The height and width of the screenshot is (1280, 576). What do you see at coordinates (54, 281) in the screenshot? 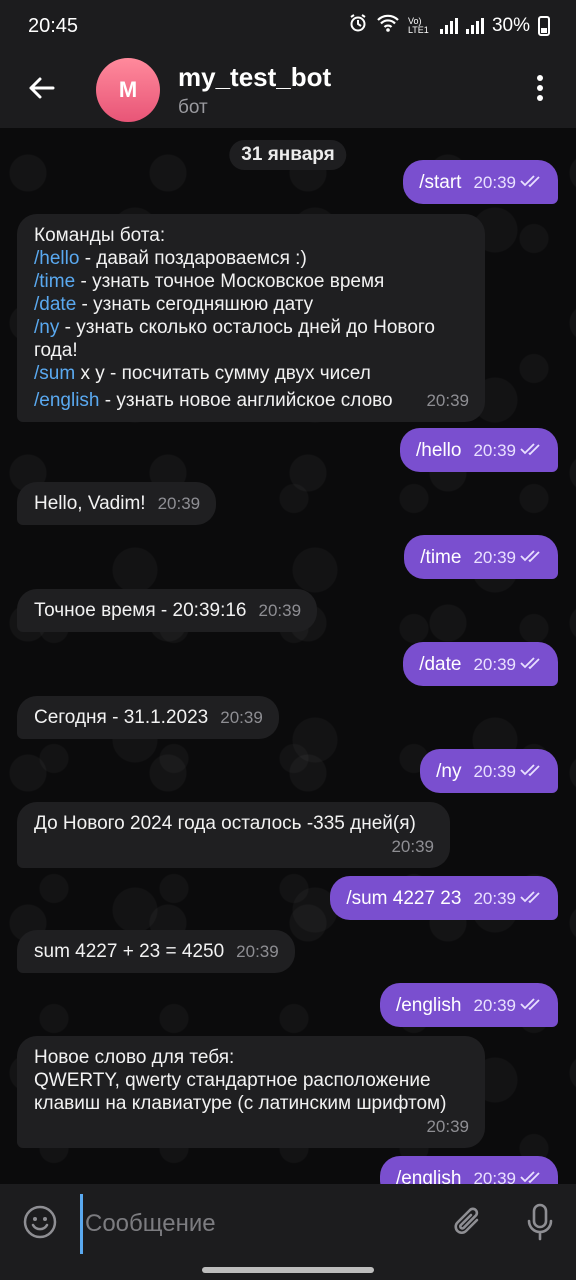
I see `command-link: /time` at bounding box center [54, 281].